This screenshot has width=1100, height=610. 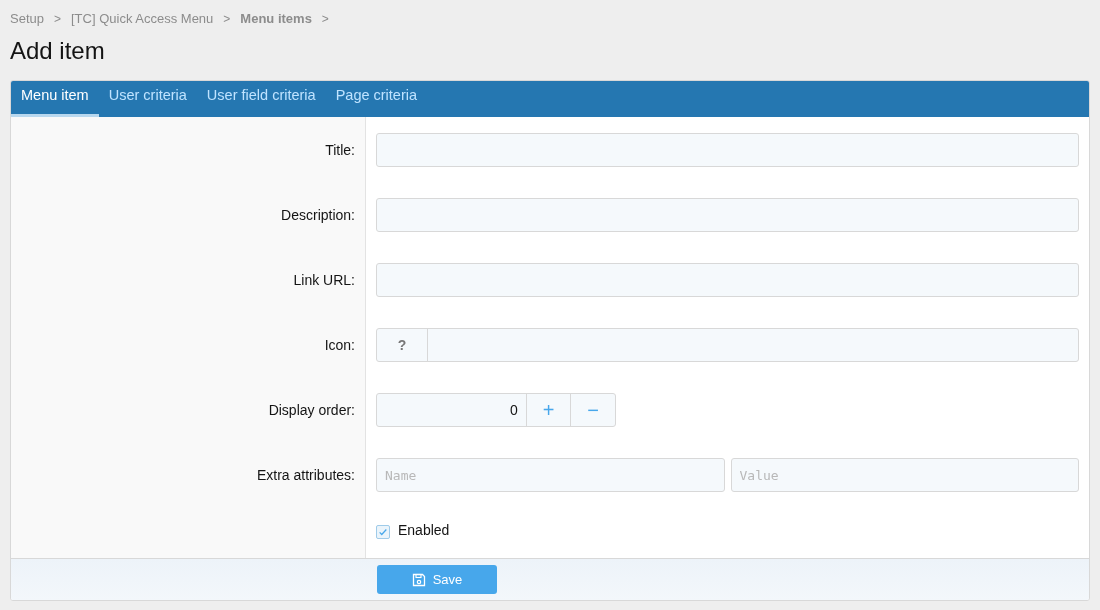 I want to click on field-label: Display order:, so click(x=311, y=410).